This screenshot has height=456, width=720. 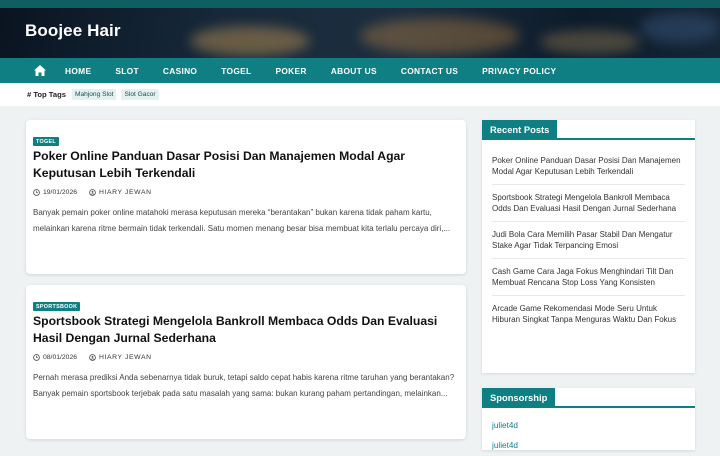 I want to click on post-date: 19/01/2026, so click(x=55, y=192).